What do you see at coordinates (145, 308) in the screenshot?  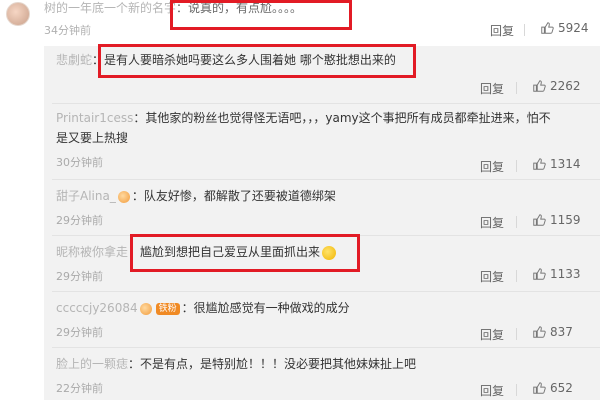 I see `fan-badge-icon` at bounding box center [145, 308].